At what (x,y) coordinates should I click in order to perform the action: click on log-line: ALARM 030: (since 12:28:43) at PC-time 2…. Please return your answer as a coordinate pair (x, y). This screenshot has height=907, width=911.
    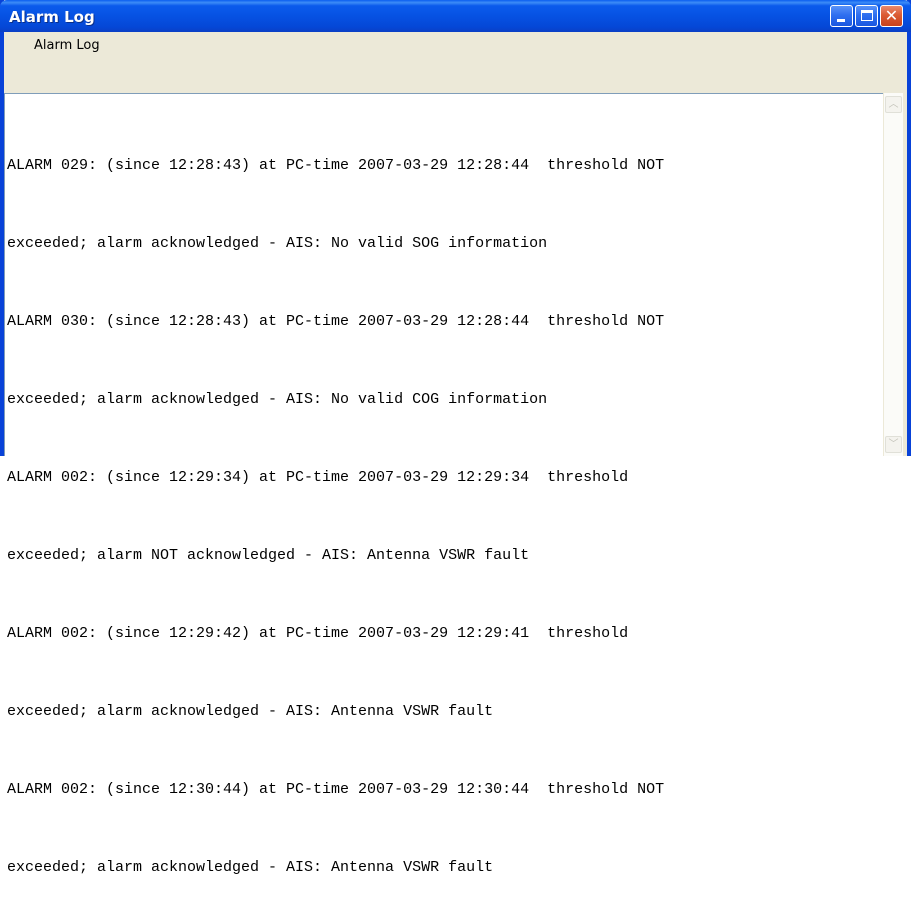
    Looking at the image, I should click on (336, 321).